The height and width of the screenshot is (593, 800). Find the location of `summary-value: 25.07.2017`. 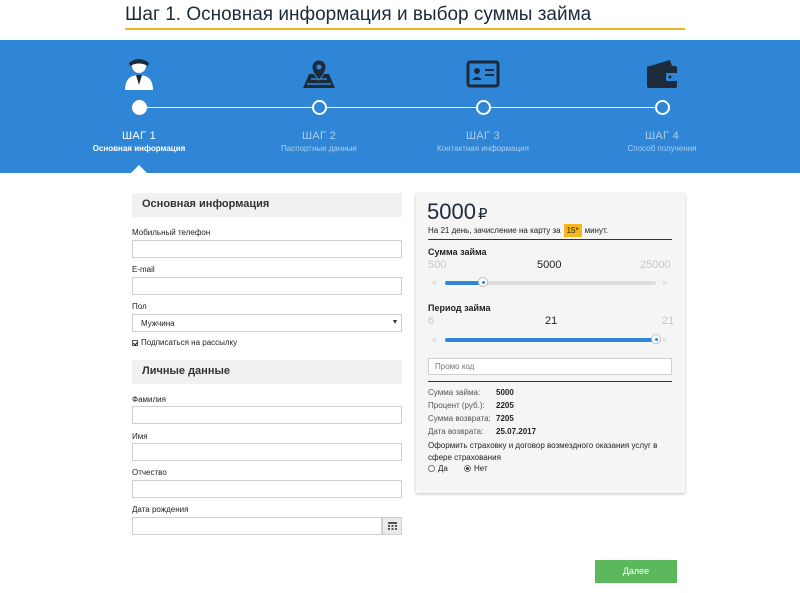

summary-value: 25.07.2017 is located at coordinates (516, 431).